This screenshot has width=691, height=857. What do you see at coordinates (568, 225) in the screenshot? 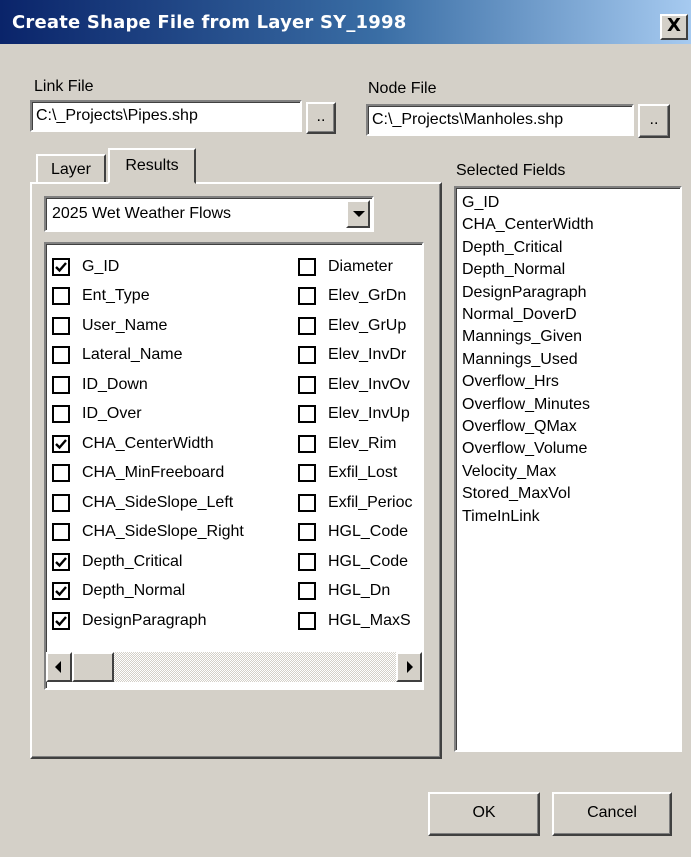
I see `selected-field-item: CHA_CenterWidth` at bounding box center [568, 225].